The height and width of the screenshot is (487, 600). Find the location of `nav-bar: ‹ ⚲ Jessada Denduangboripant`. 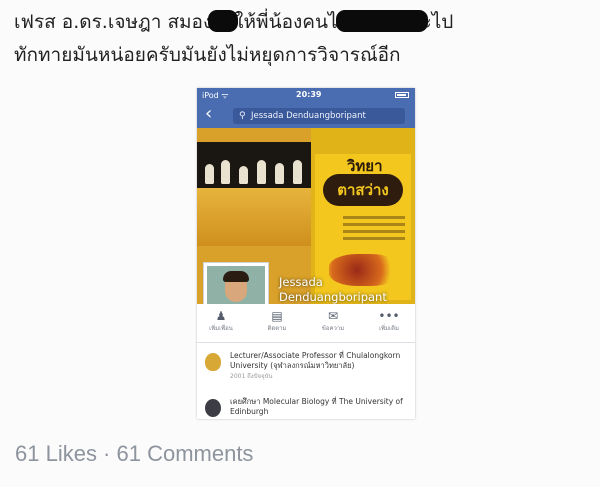

nav-bar: ‹ ⚲ Jessada Denduangboripant is located at coordinates (306, 115).